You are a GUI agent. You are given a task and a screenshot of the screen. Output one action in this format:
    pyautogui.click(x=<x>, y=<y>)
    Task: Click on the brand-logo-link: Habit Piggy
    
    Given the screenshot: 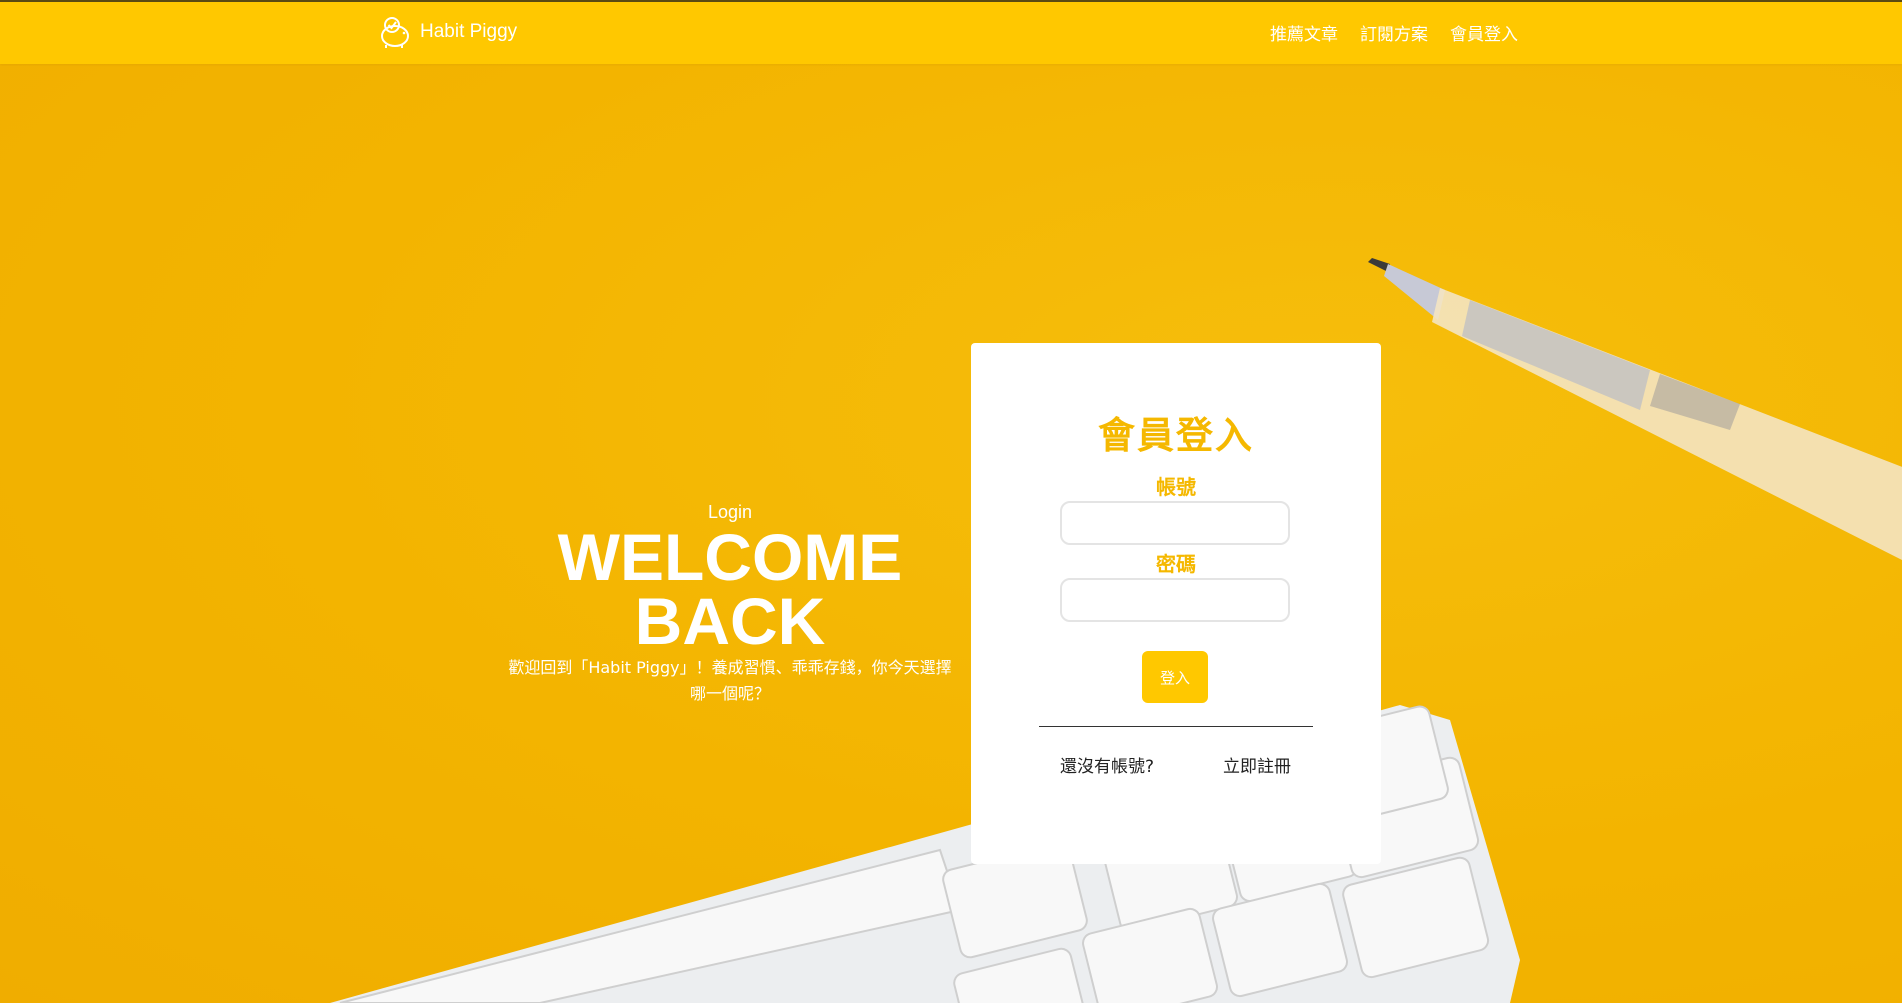 What is the action you would take?
    pyautogui.click(x=447, y=32)
    